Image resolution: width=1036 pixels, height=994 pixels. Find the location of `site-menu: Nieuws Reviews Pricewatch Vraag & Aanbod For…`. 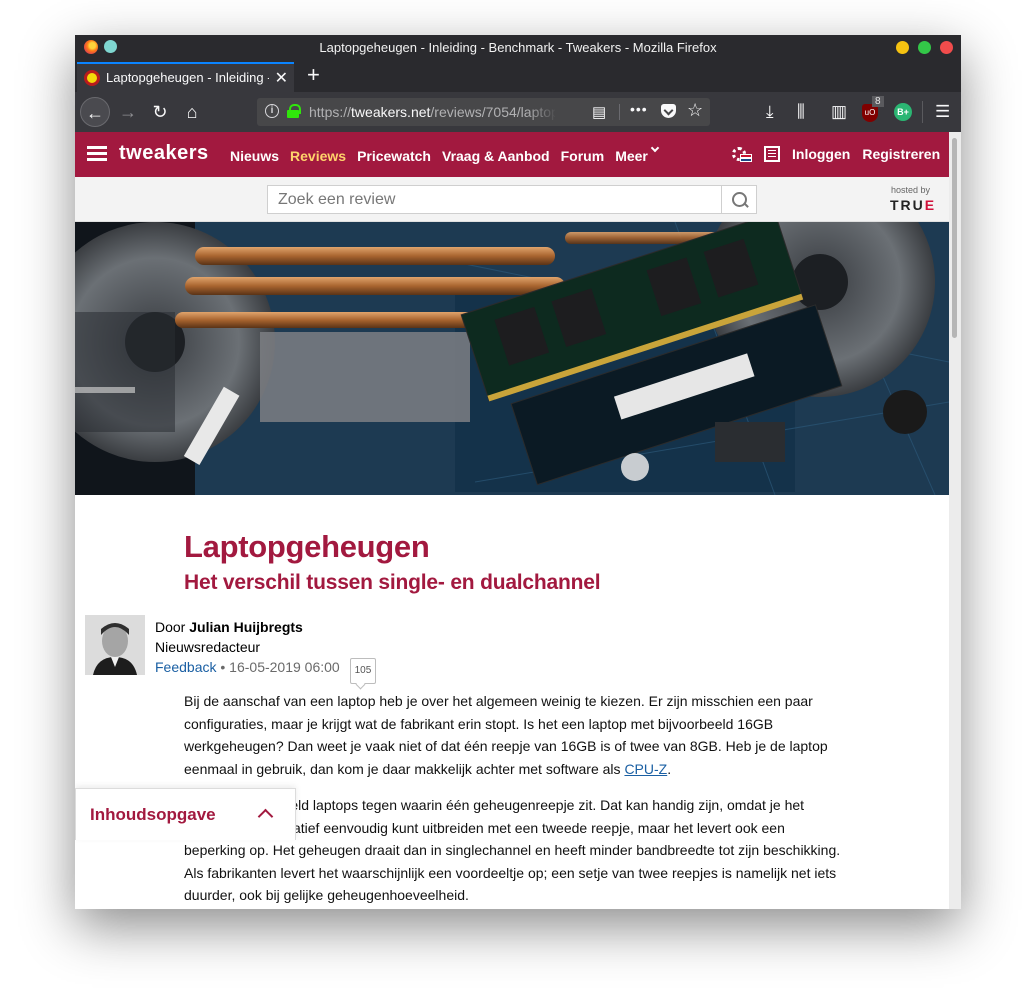

site-menu: Nieuws Reviews Pricewatch Vraag & Aanbod For… is located at coordinates (445, 153).